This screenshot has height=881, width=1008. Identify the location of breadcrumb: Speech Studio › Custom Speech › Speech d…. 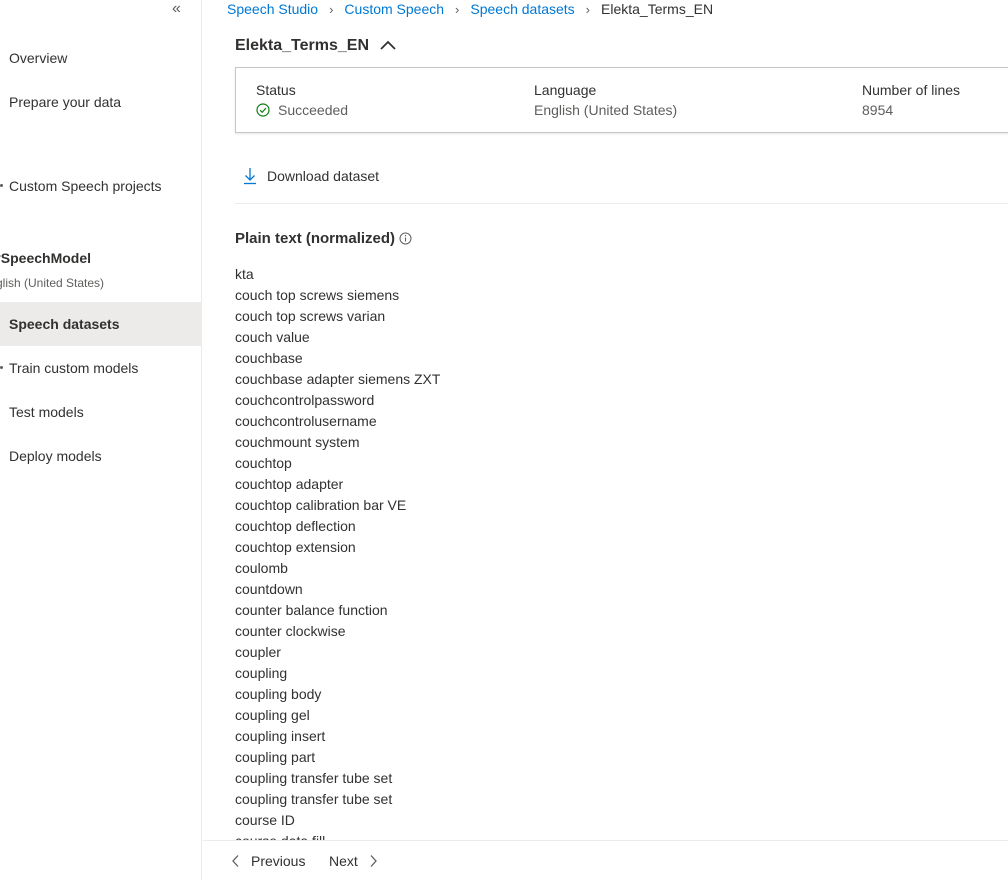
(470, 9).